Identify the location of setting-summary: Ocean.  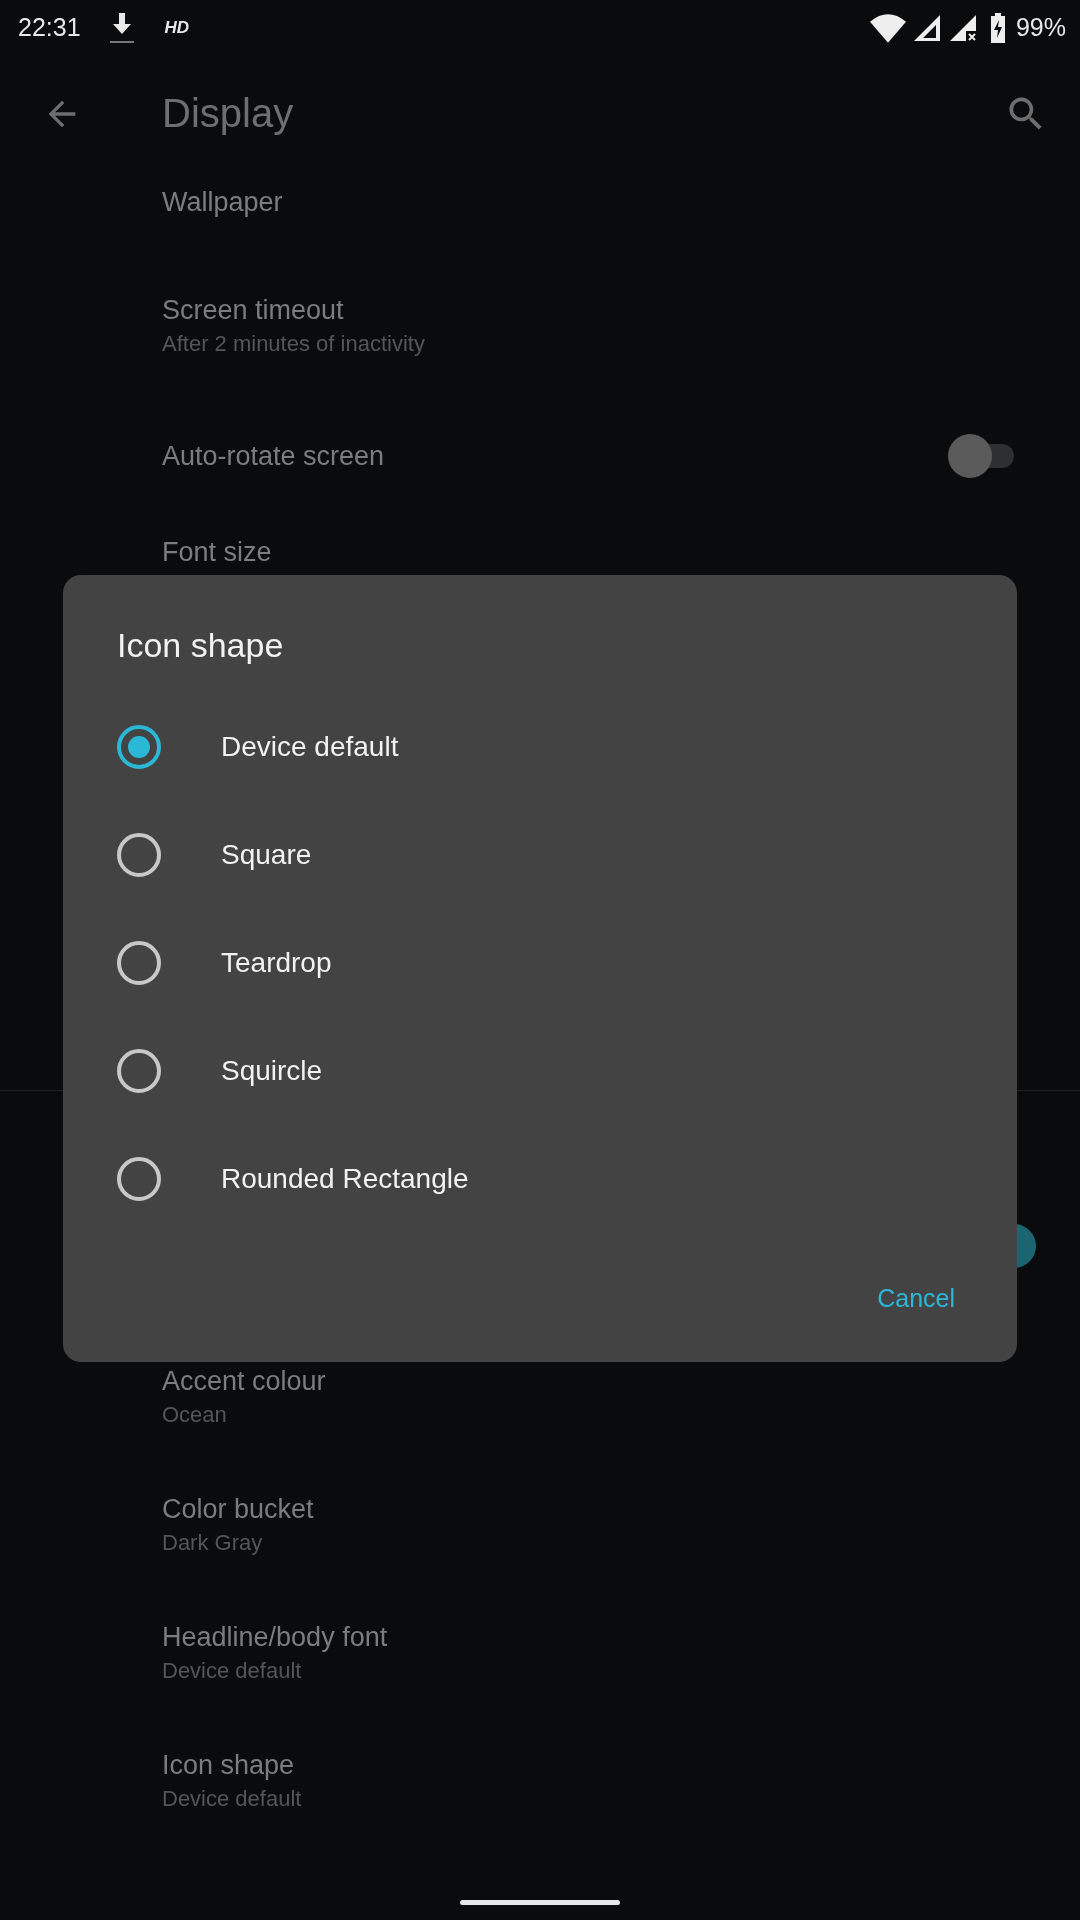
(195, 1415).